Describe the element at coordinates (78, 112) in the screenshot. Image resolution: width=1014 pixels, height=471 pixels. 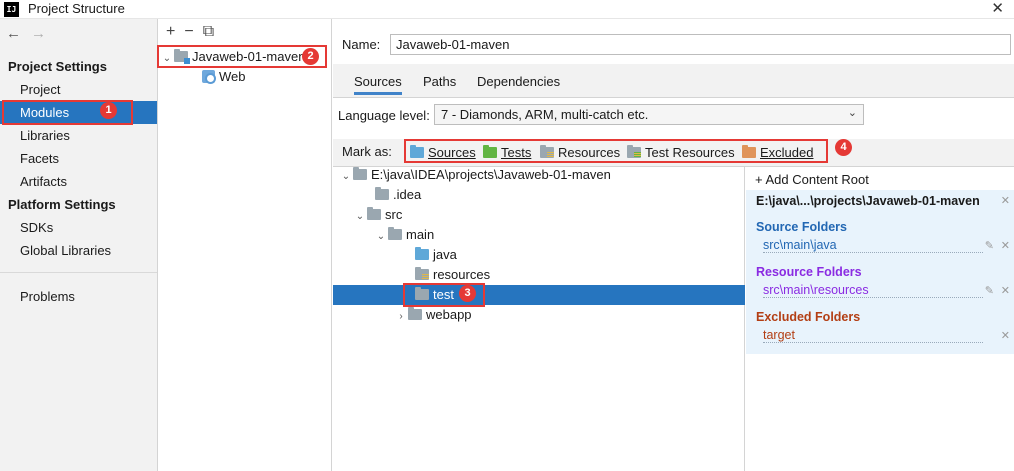
I see `sidebar-item-modules: Modules` at that location.